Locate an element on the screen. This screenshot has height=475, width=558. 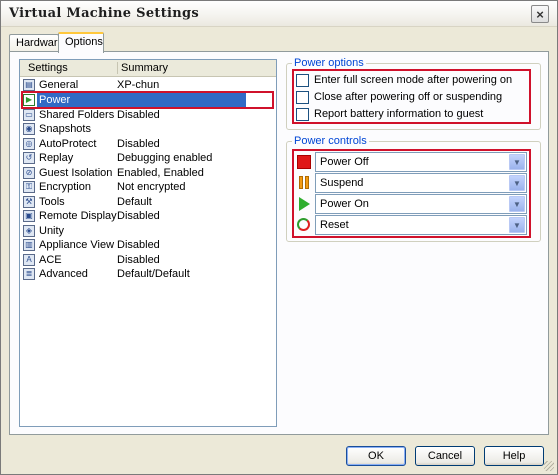
list-item-guest-isolation: ⊘ Guest Isolation Enabled, Enabled is located at coordinates (148, 173).